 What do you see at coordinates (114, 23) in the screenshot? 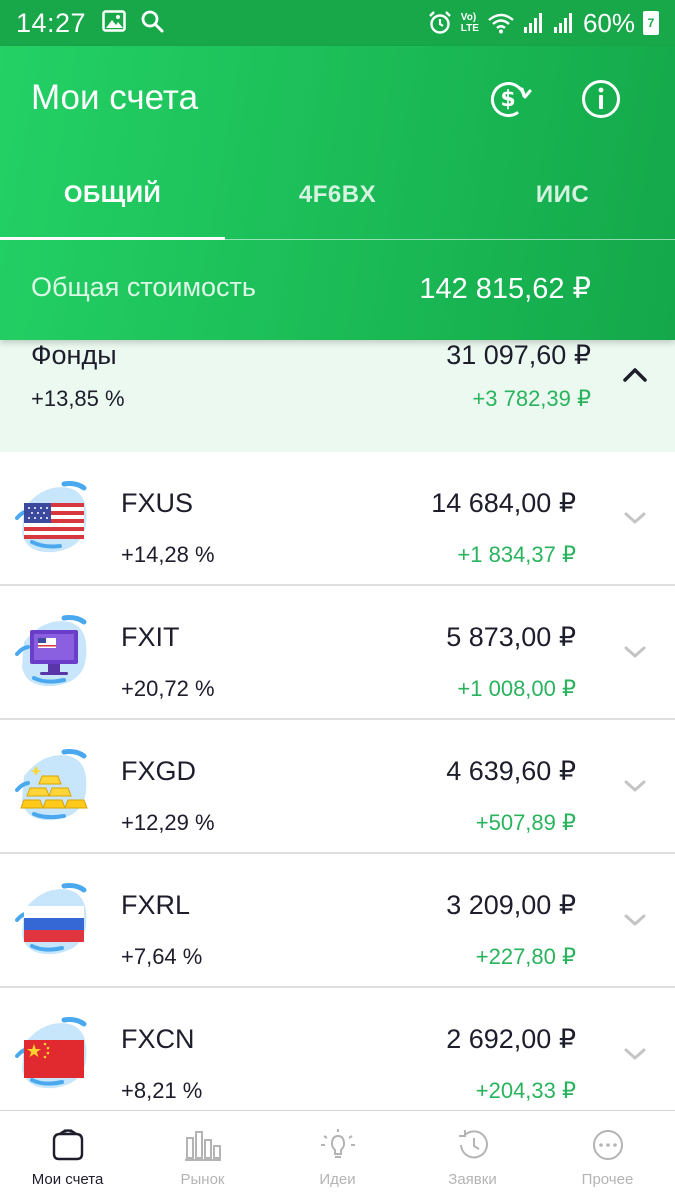
I see `gallery-icon` at bounding box center [114, 23].